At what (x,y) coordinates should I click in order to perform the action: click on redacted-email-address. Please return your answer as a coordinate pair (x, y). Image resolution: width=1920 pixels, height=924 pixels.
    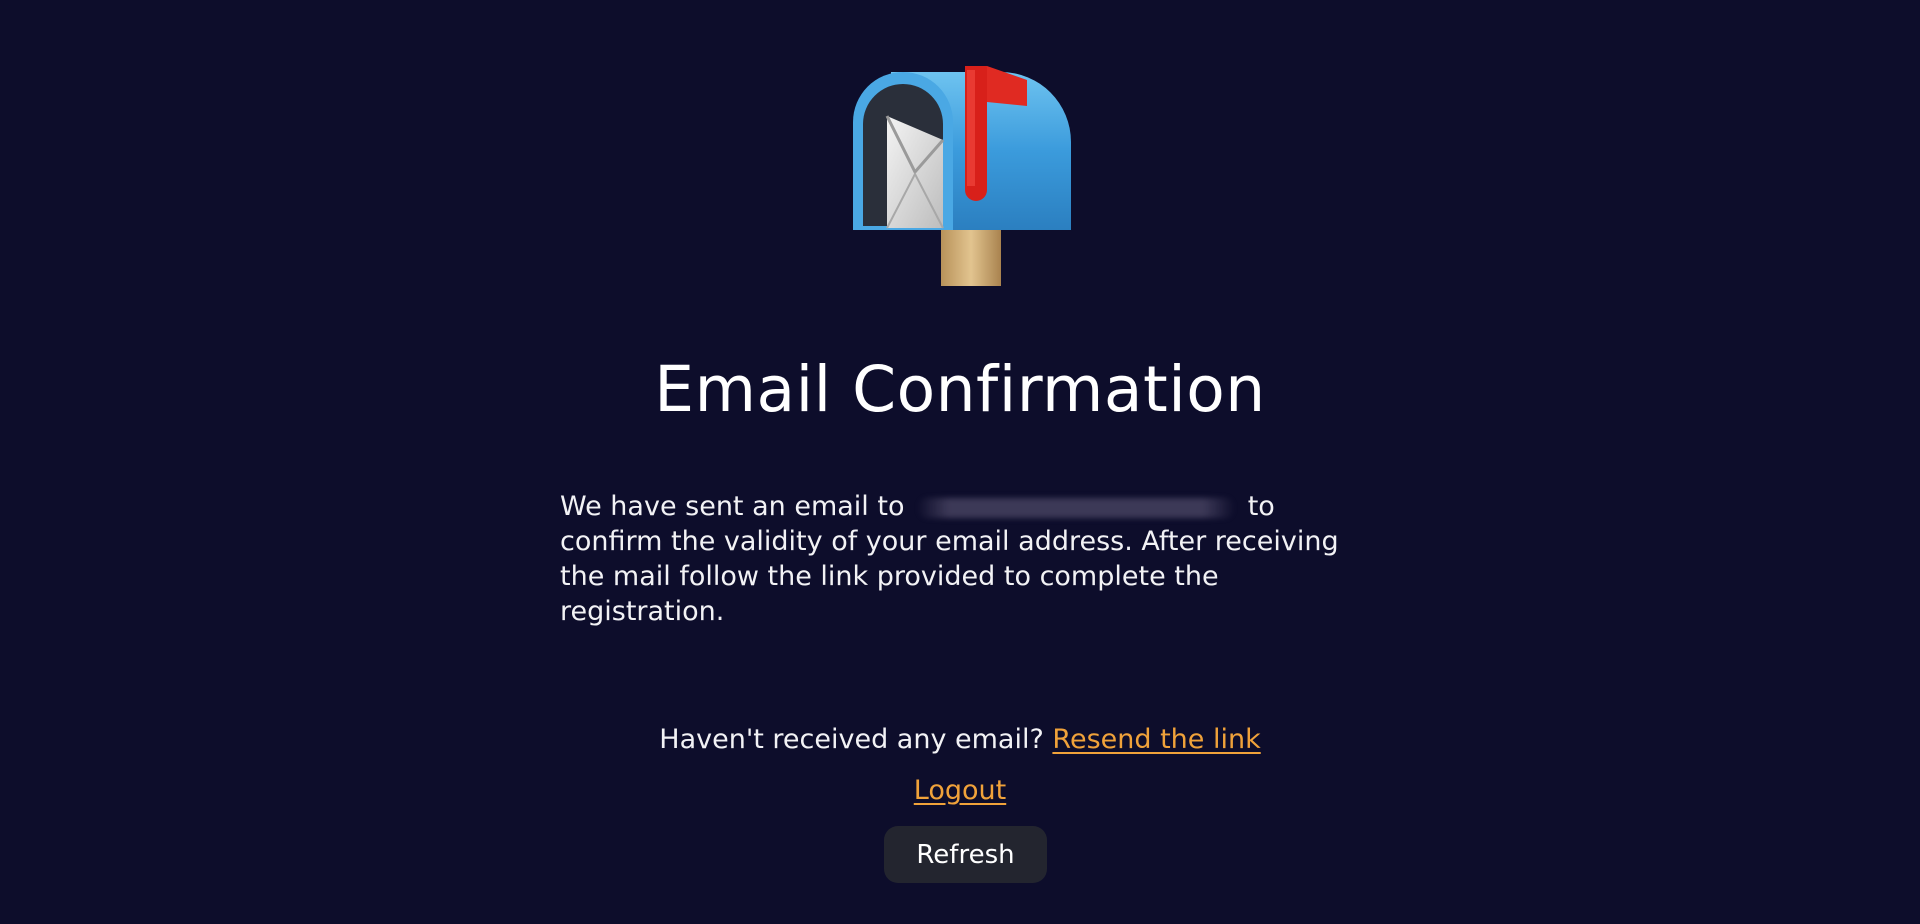
    Looking at the image, I should click on (1076, 507).